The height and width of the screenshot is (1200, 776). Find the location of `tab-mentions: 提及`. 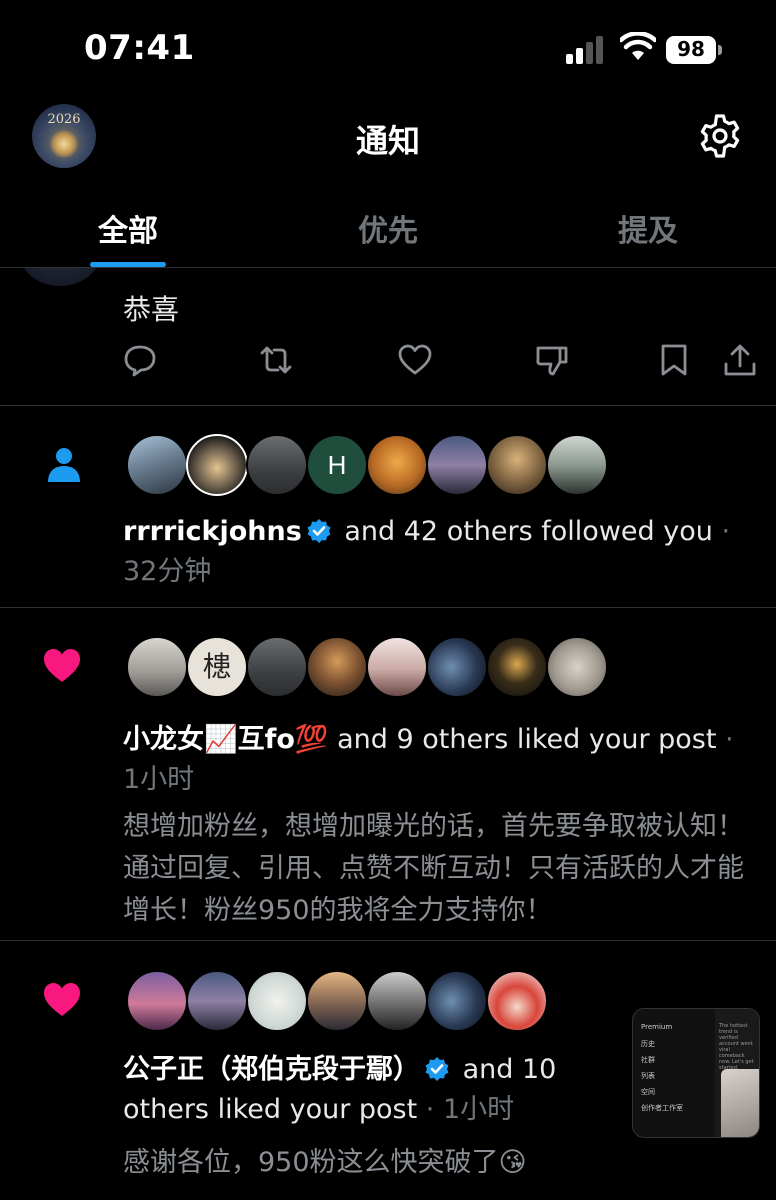

tab-mentions: 提及 is located at coordinates (648, 228).